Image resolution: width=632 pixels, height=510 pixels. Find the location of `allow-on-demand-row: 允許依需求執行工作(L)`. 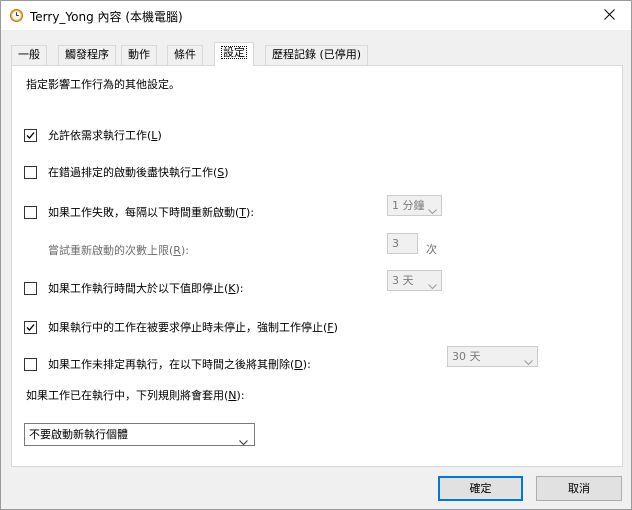

allow-on-demand-row: 允許依需求執行工作(L) is located at coordinates (93, 135).